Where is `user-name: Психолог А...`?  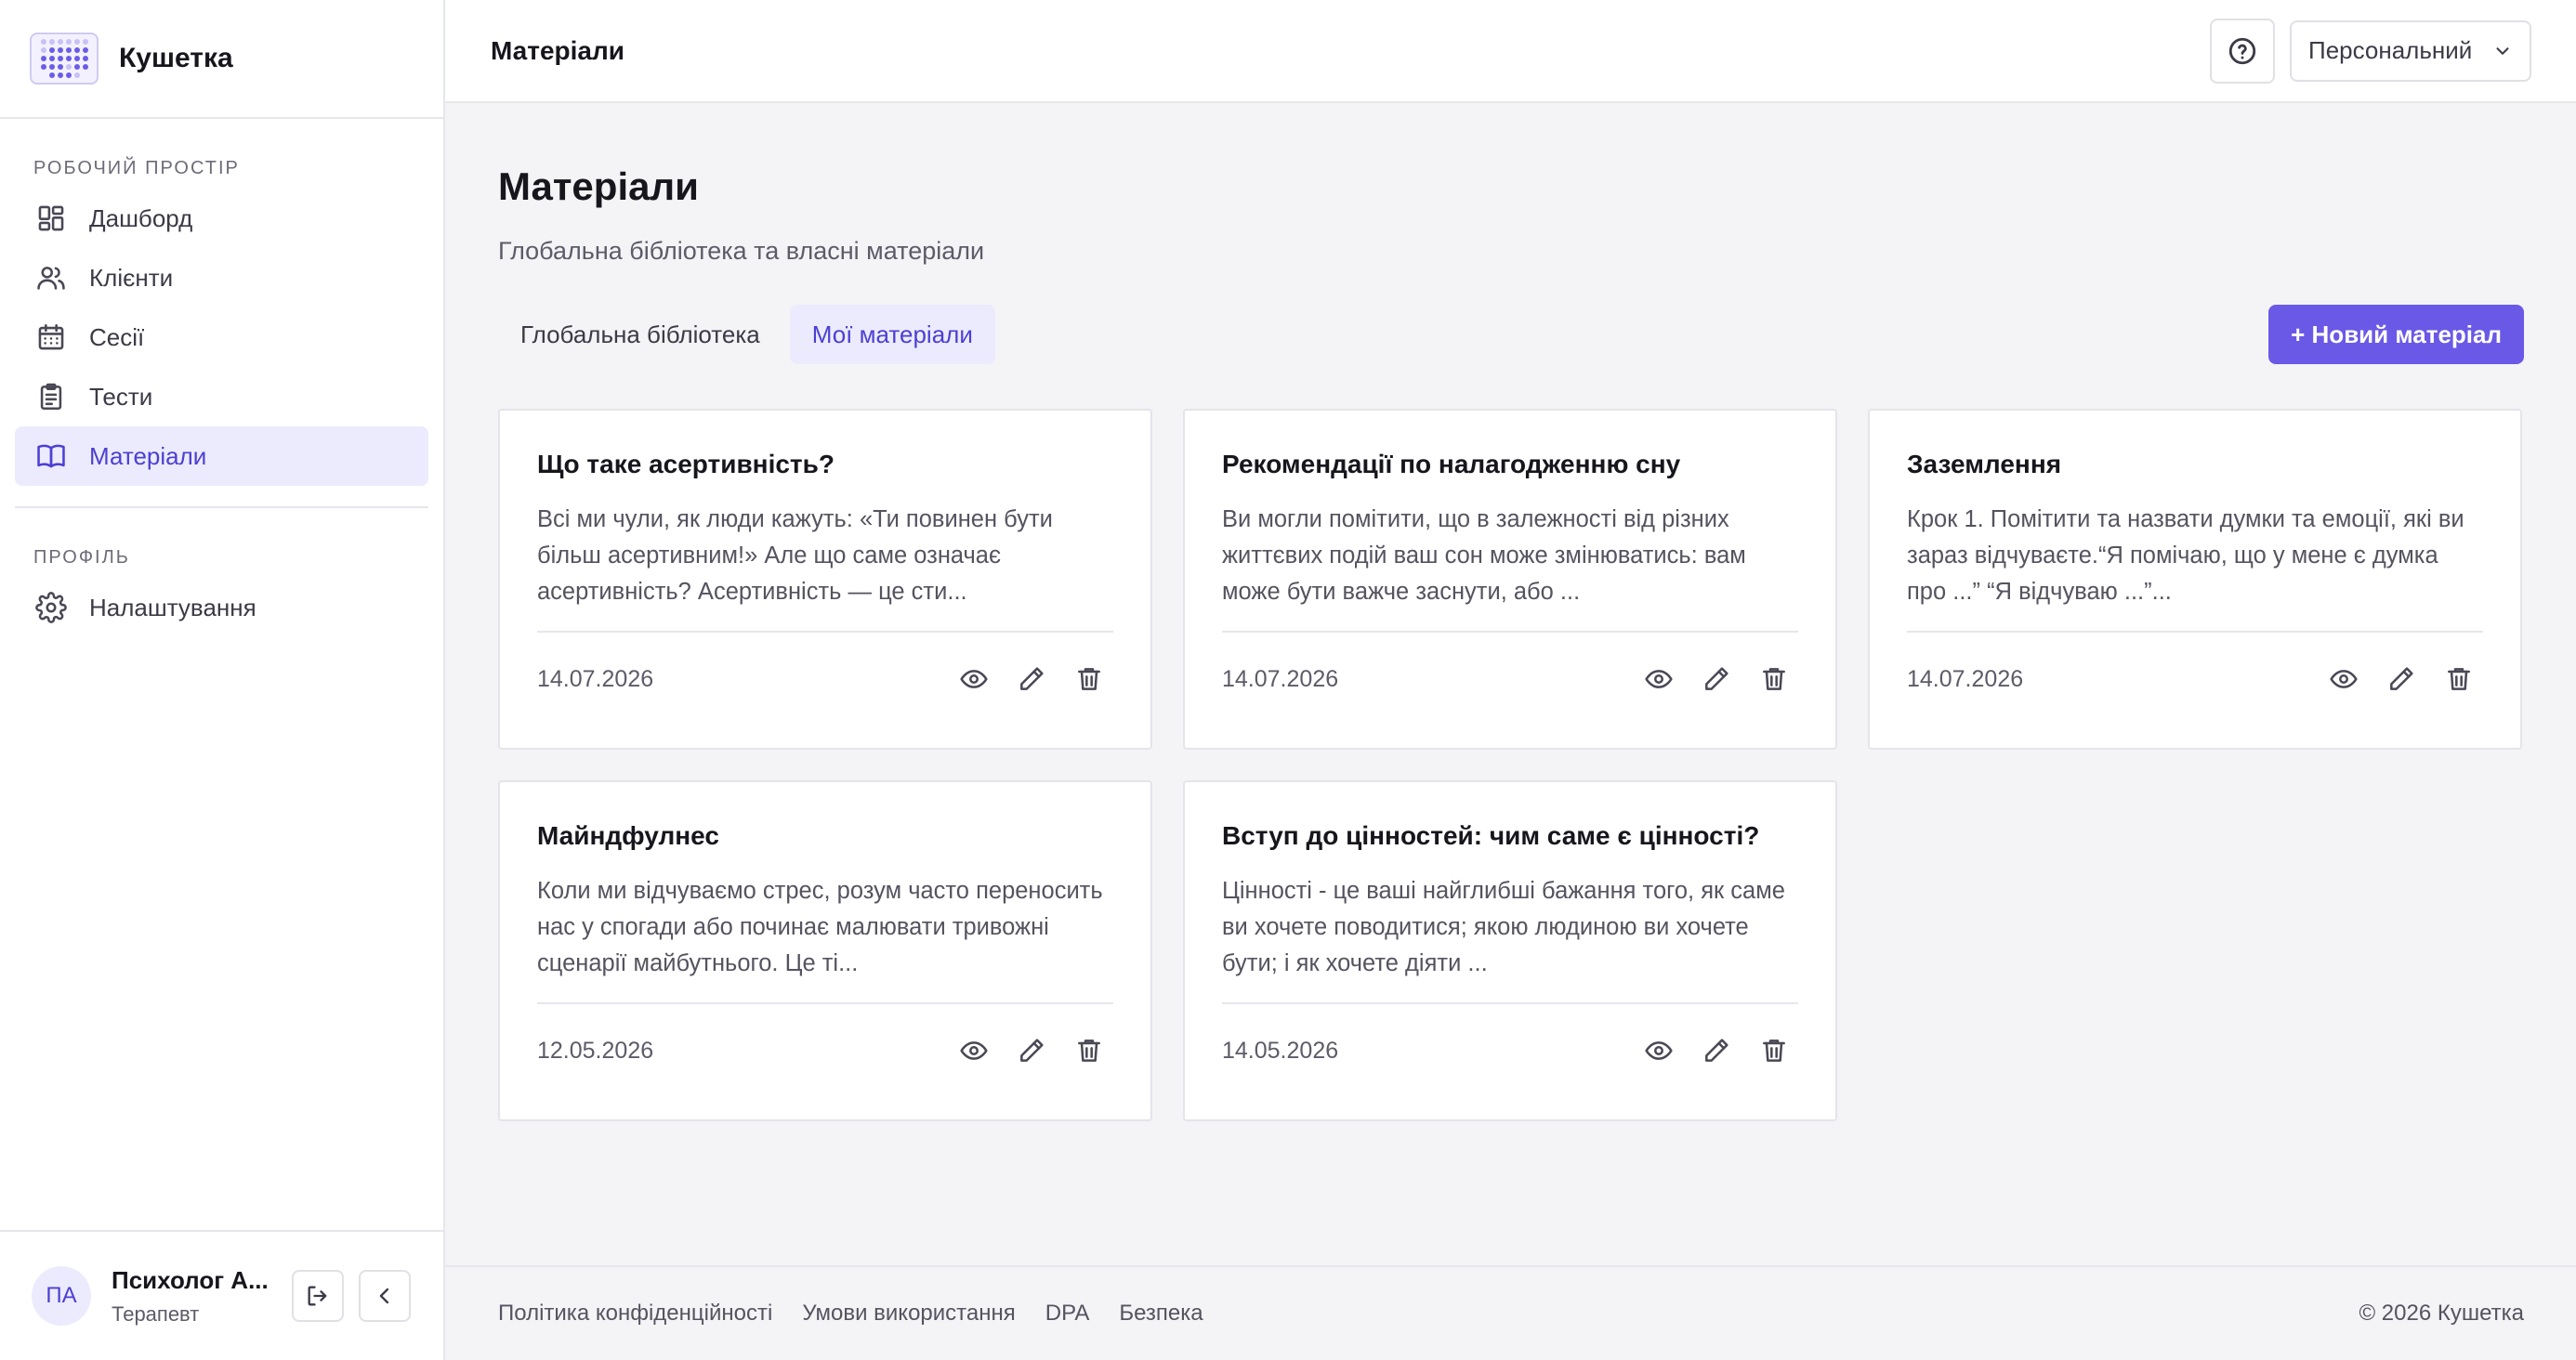
user-name: Психолог А... is located at coordinates (190, 1279).